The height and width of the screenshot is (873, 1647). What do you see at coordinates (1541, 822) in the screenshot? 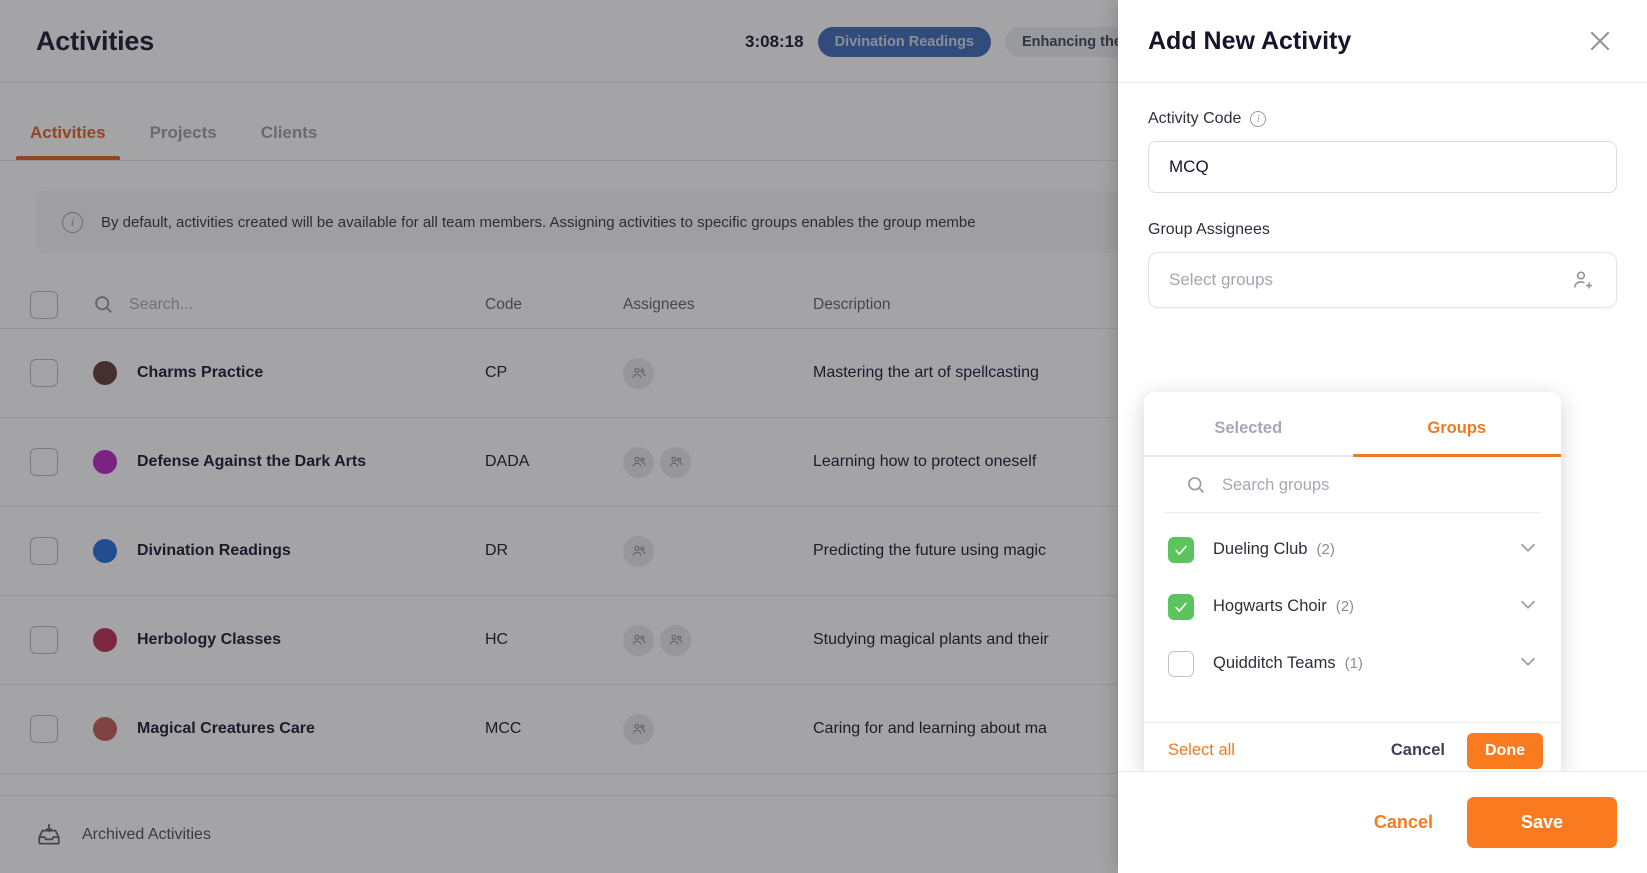
I see `save-button: Save` at bounding box center [1541, 822].